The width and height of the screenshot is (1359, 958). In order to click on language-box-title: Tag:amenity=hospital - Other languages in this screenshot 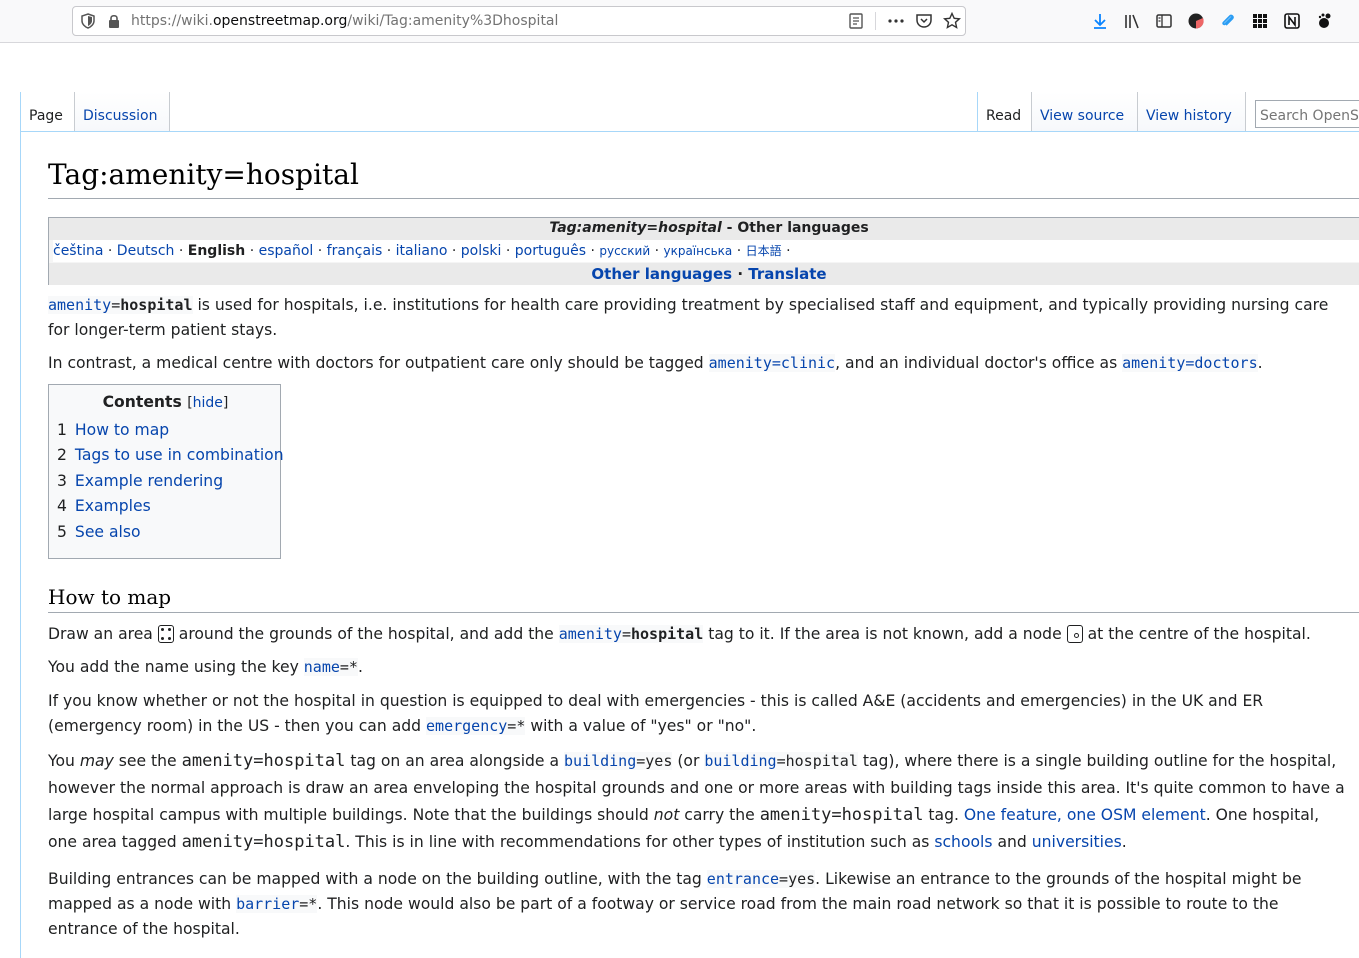, I will do `click(704, 229)`.